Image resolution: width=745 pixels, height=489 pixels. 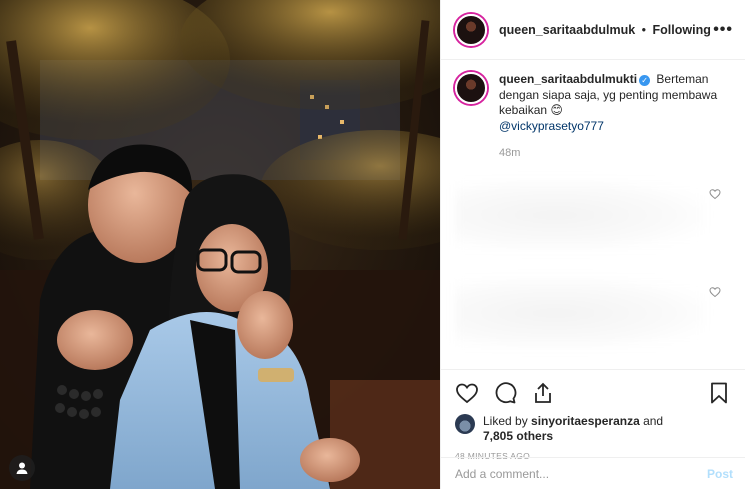 What do you see at coordinates (723, 30) in the screenshot?
I see `more-options-icon: •••` at bounding box center [723, 30].